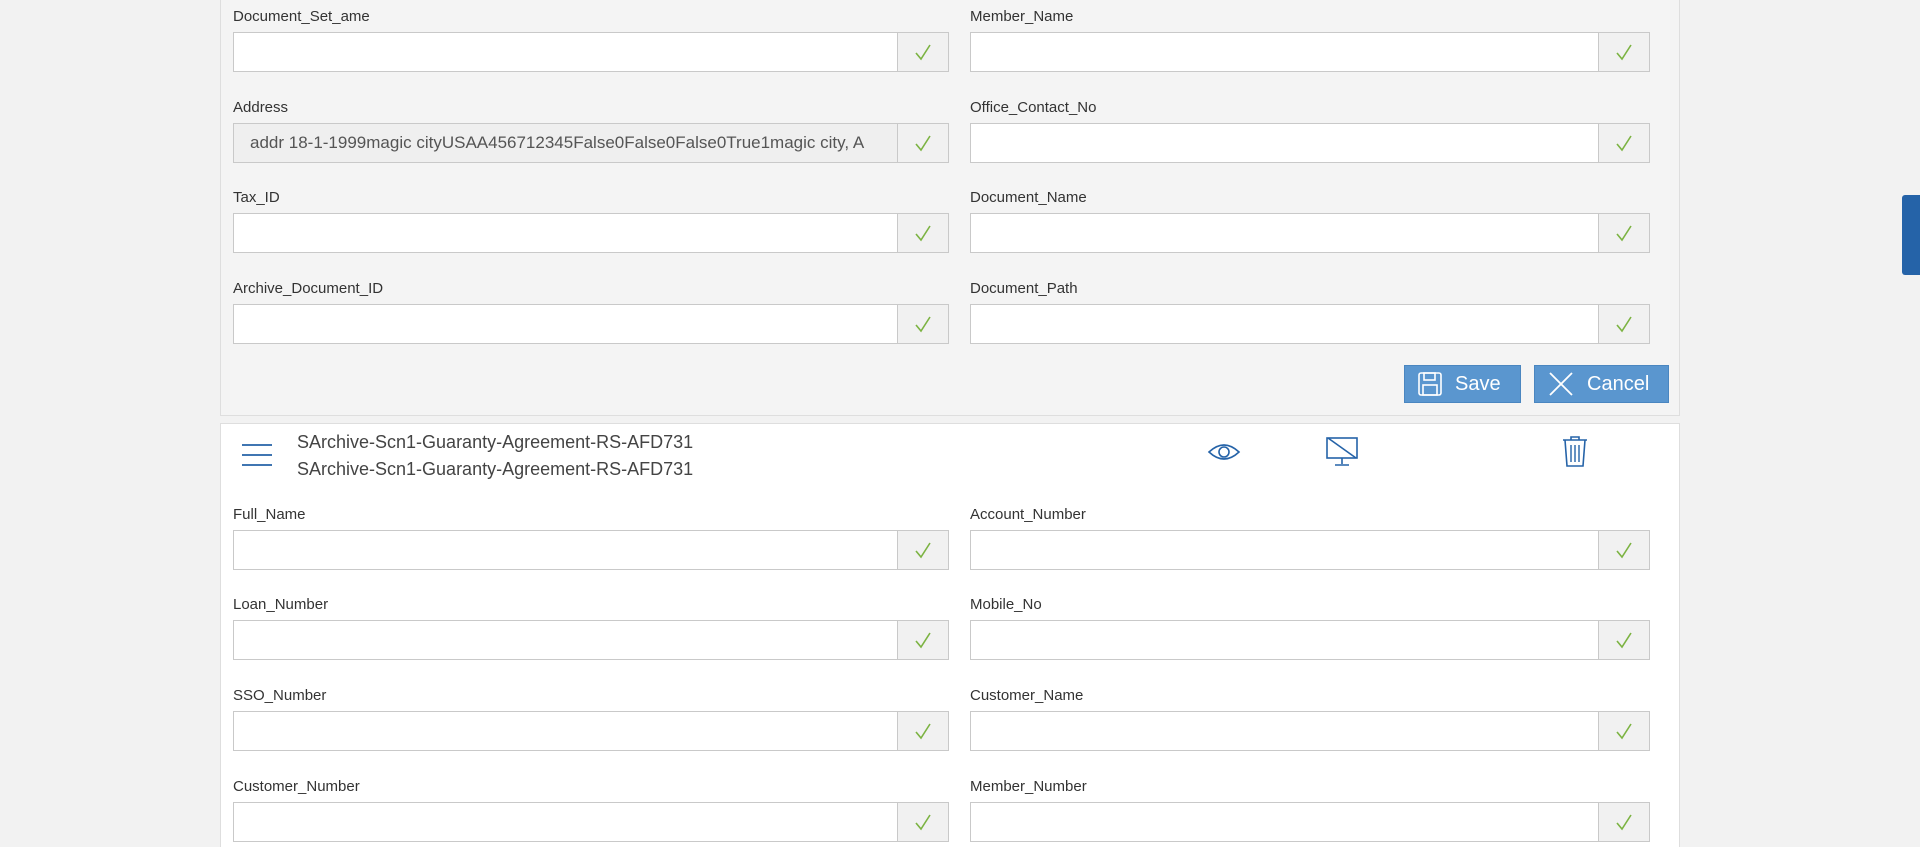 The image size is (1920, 847). I want to click on eye-icon, so click(1224, 454).